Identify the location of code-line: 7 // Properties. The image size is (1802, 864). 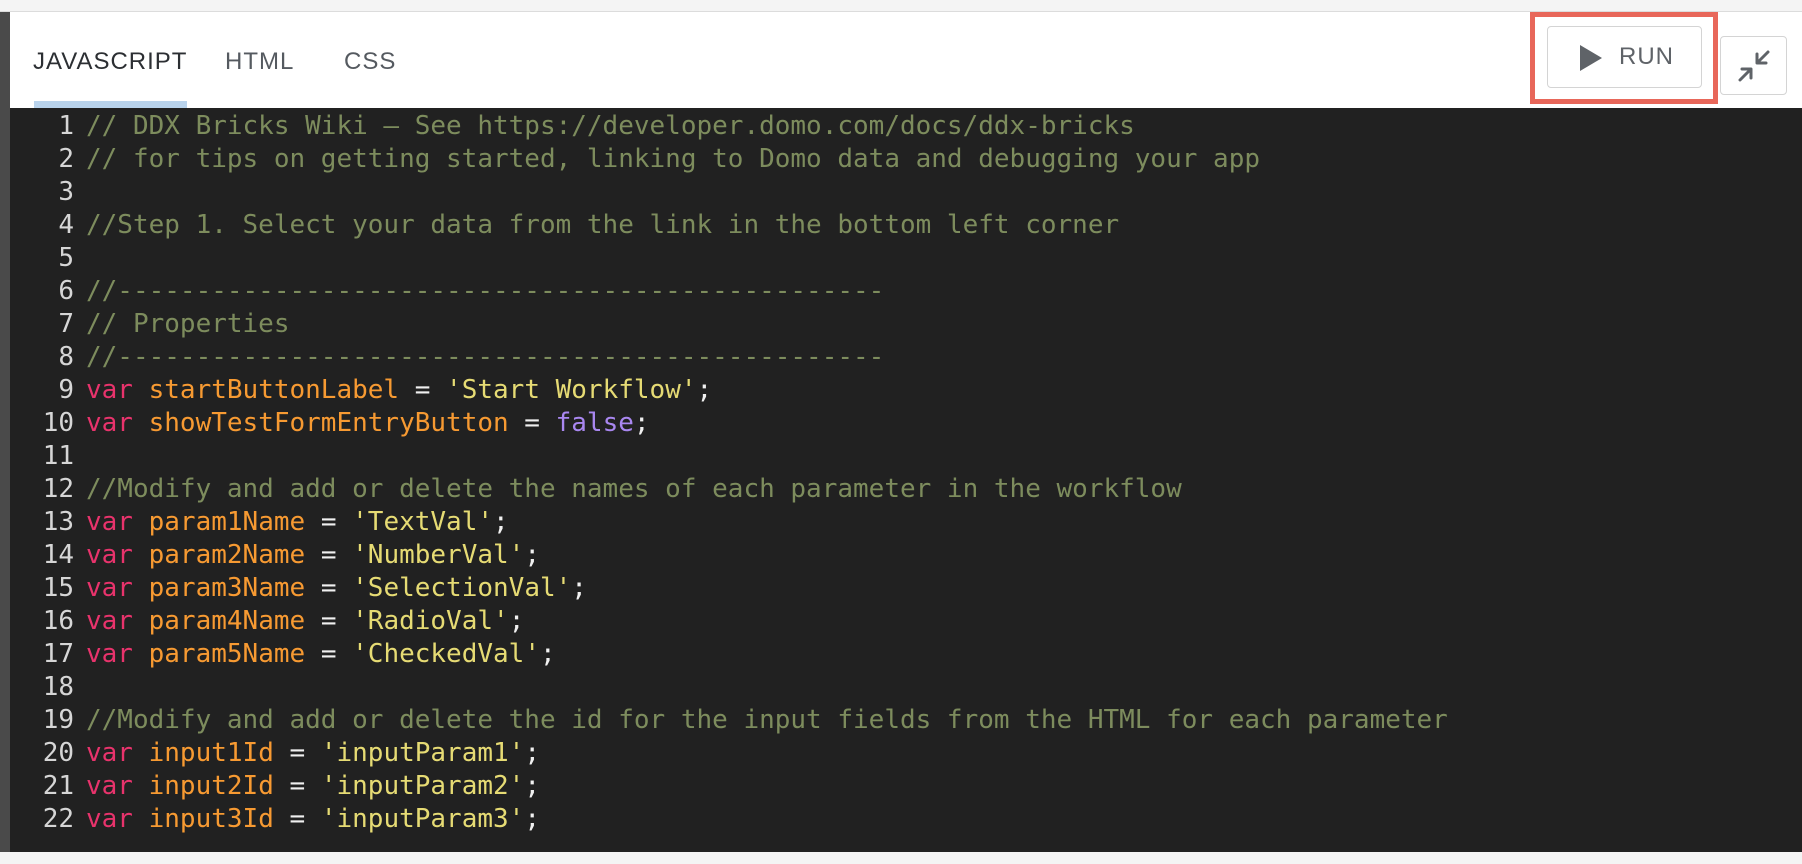
(906, 324).